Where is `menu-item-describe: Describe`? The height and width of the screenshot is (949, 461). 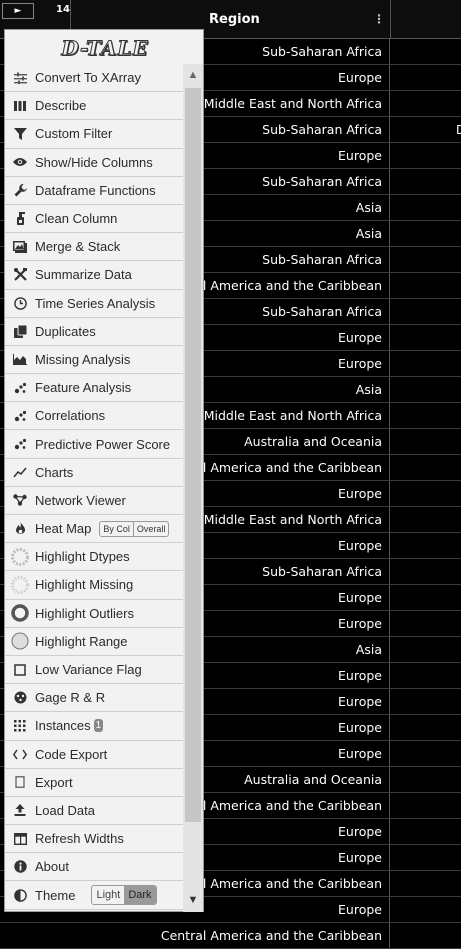 menu-item-describe: Describe is located at coordinates (94, 106).